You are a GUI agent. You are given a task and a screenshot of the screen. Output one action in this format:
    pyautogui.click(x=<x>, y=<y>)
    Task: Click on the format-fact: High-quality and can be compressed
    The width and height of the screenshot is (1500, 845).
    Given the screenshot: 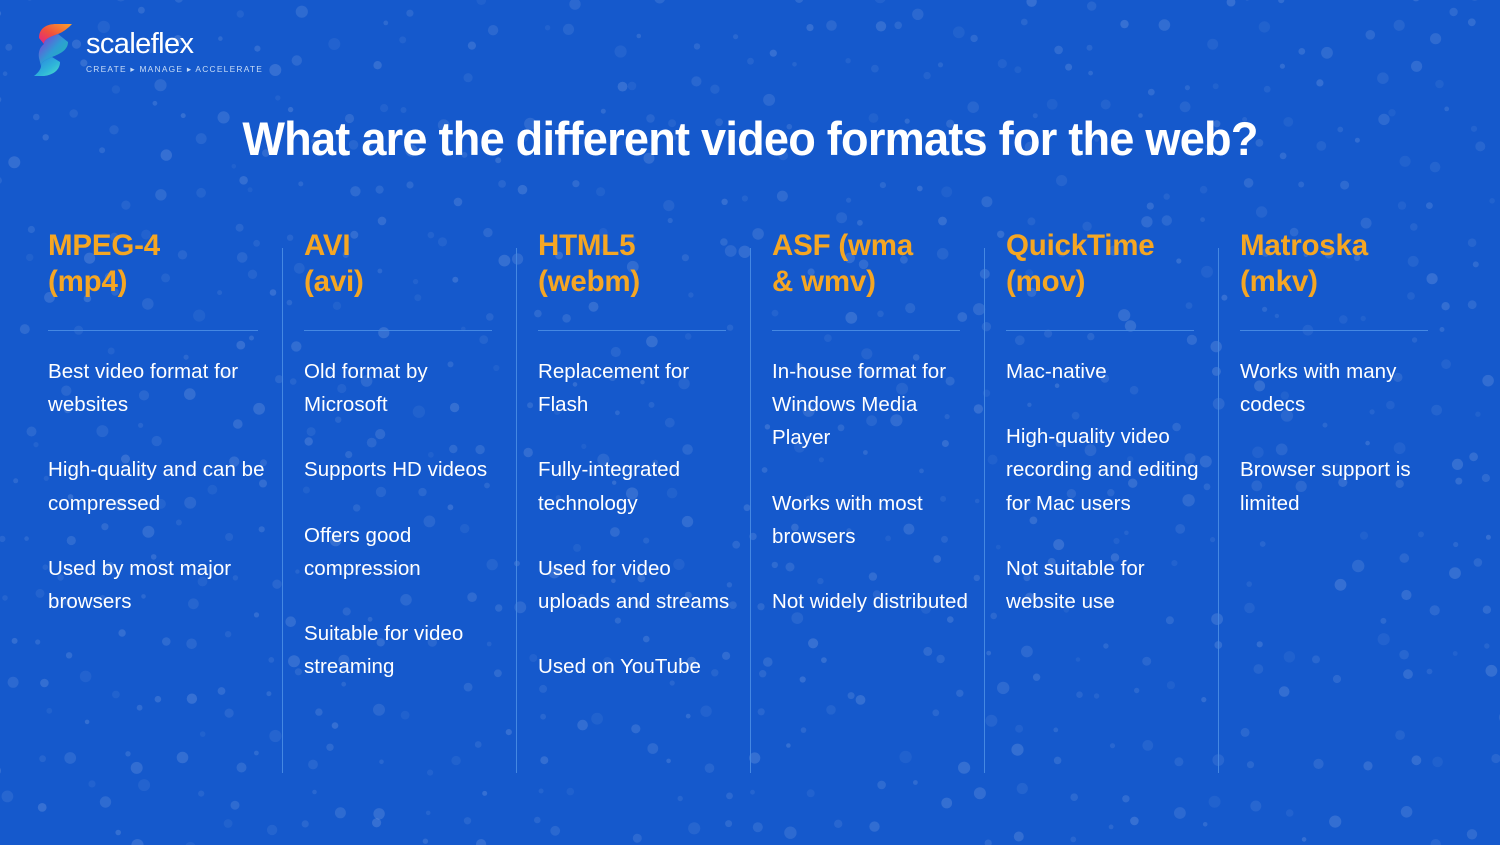 What is the action you would take?
    pyautogui.click(x=156, y=486)
    